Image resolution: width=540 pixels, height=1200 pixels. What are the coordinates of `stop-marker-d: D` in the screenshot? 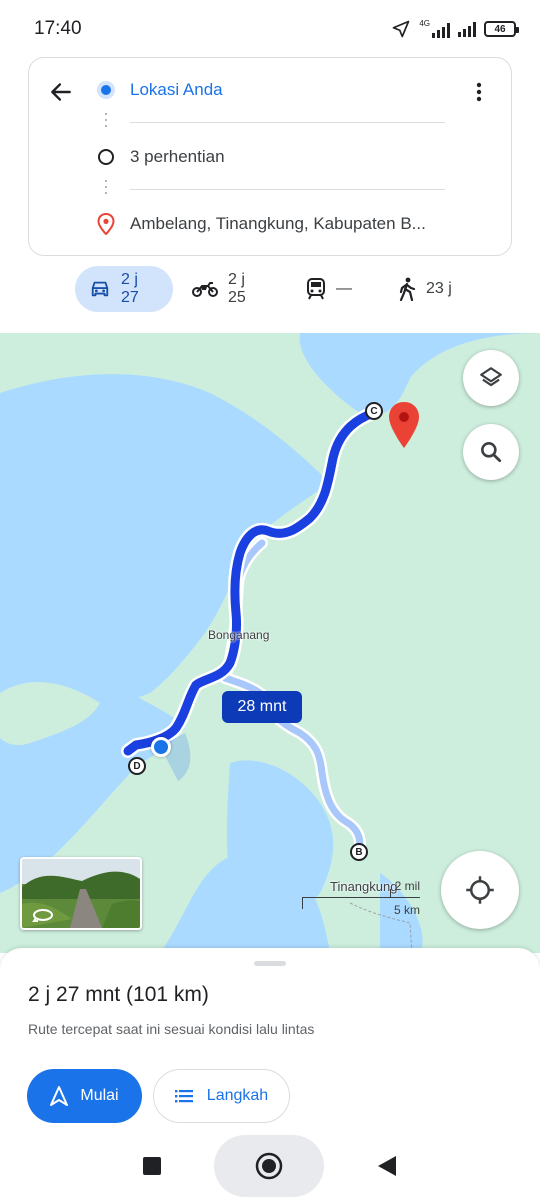 It's located at (137, 766).